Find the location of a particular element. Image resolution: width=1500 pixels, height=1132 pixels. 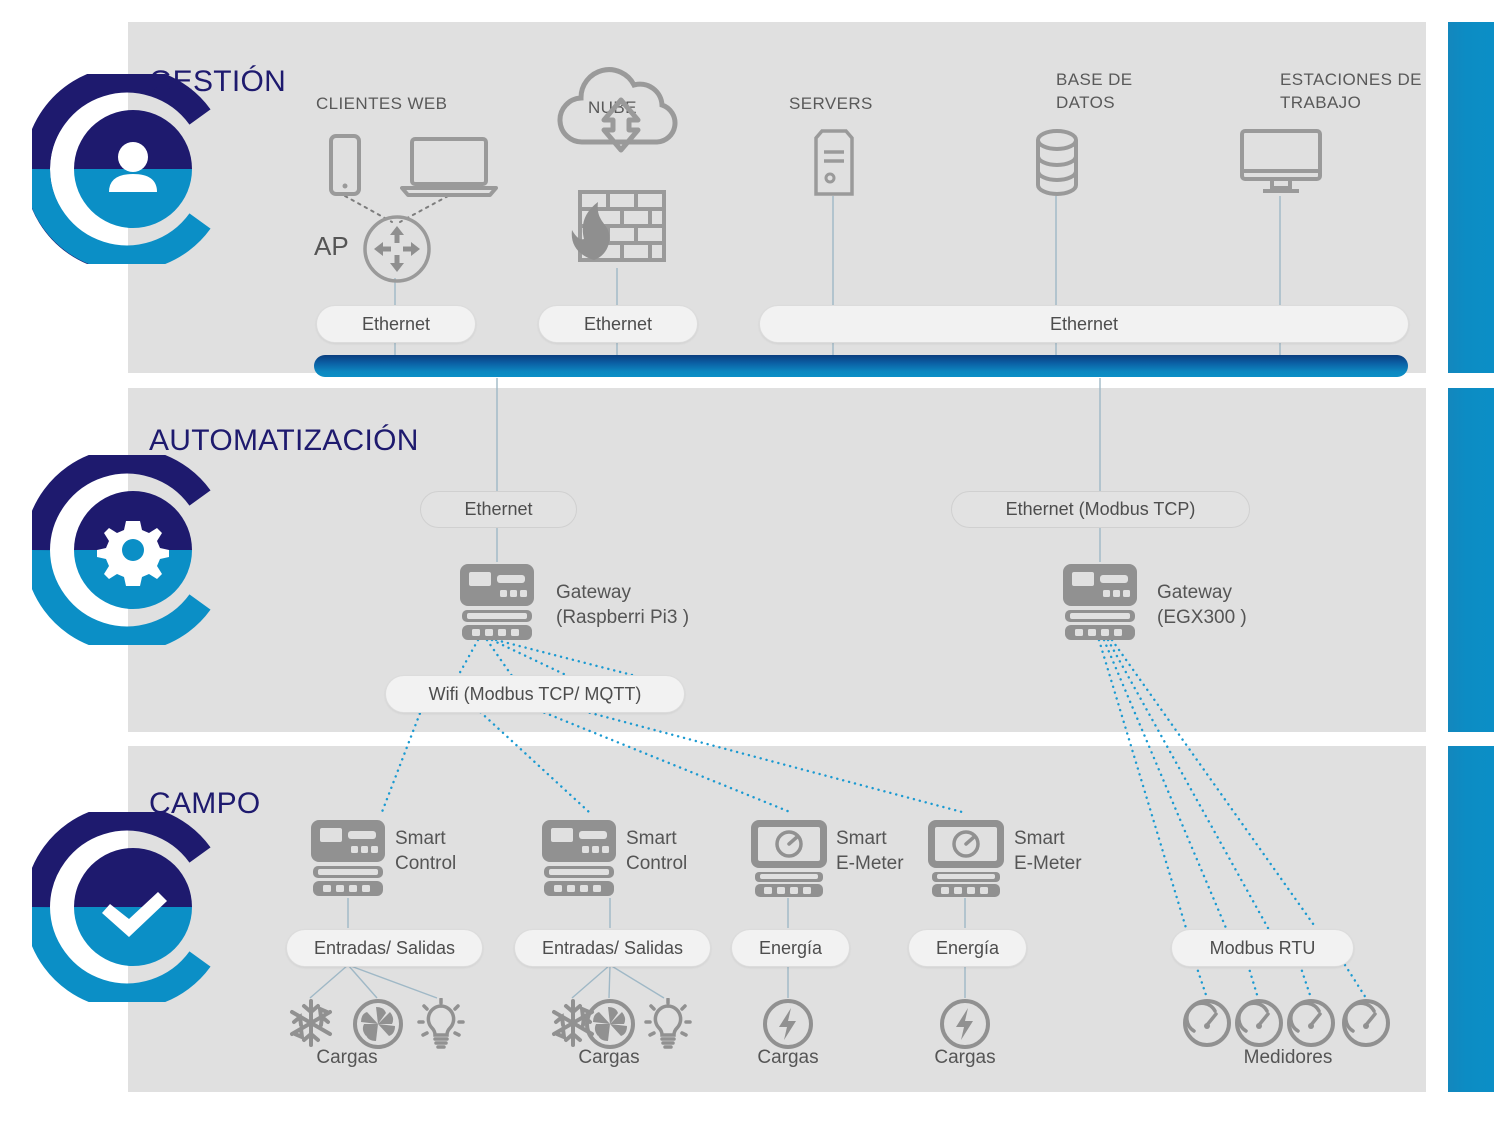

panel-accent-automatizacion is located at coordinates (1471, 560).